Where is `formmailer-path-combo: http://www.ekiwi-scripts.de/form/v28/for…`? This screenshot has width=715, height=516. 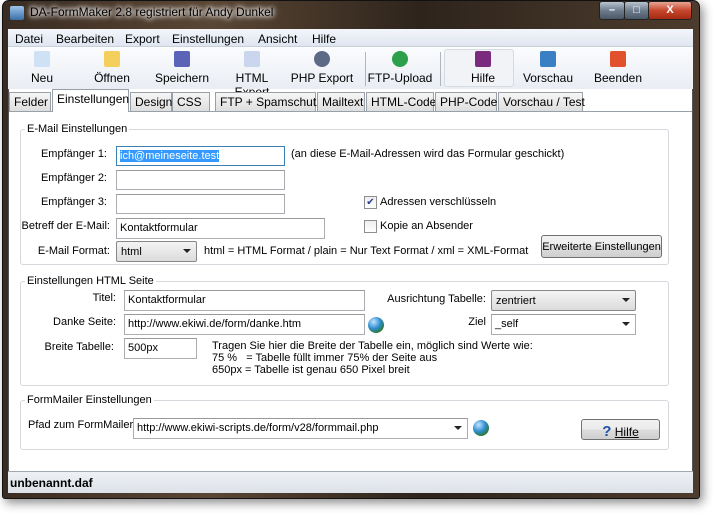
formmailer-path-combo: http://www.ekiwi-scripts.de/form/v28/for… is located at coordinates (300, 428).